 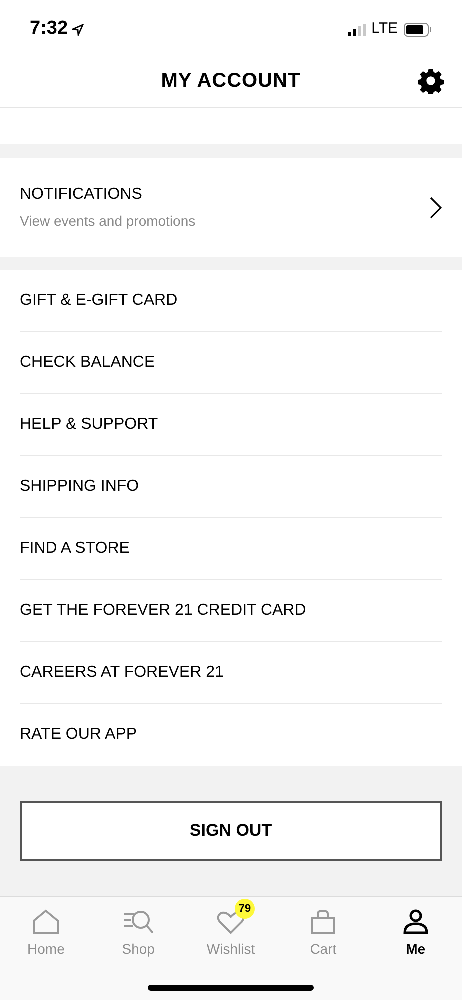 What do you see at coordinates (231, 301) in the screenshot?
I see `menu-item: GIFT & E-GIFT CARD` at bounding box center [231, 301].